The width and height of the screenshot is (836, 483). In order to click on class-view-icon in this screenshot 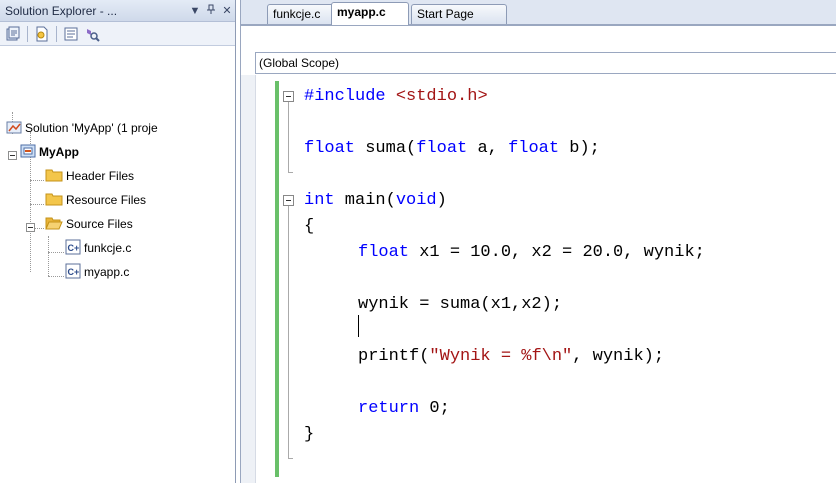, I will do `click(92, 34)`.